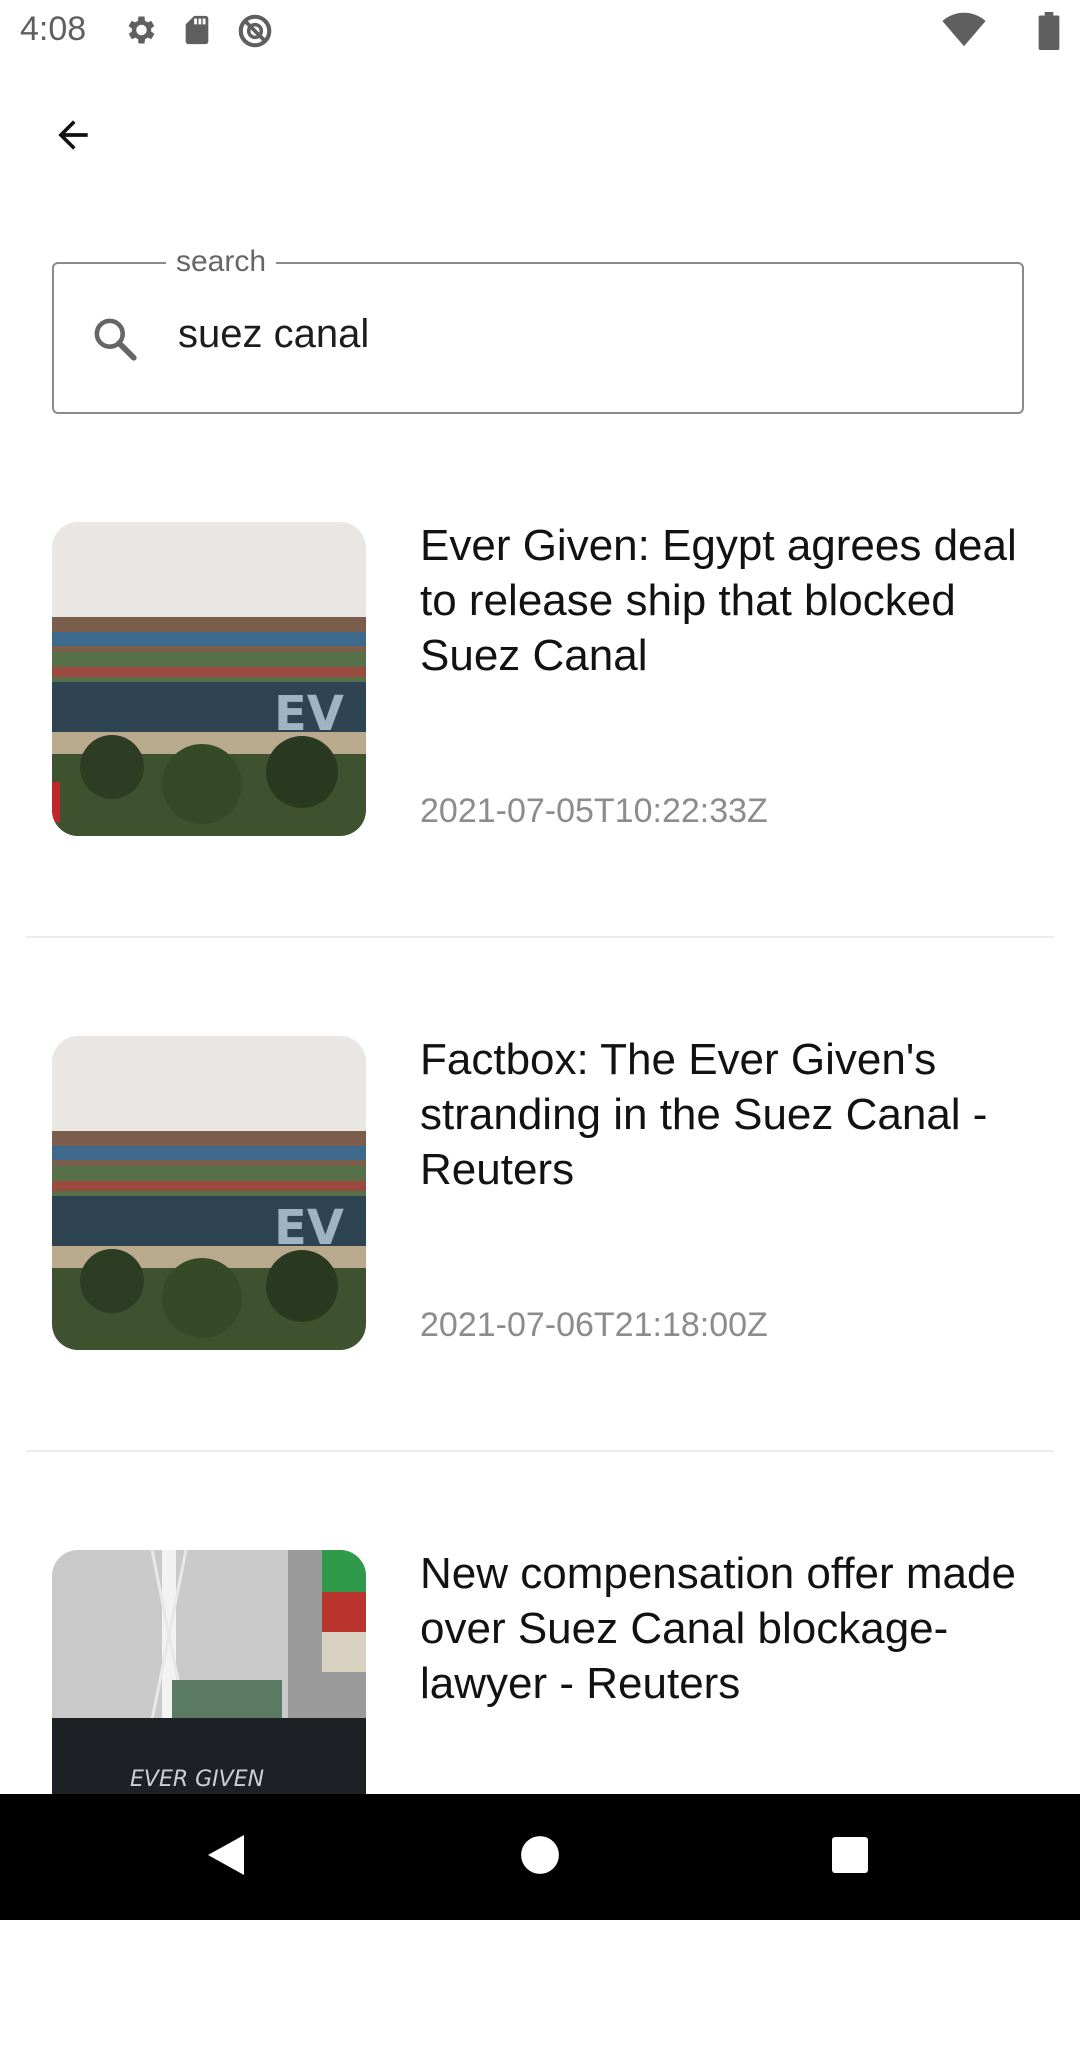  I want to click on search-icon, so click(115, 341).